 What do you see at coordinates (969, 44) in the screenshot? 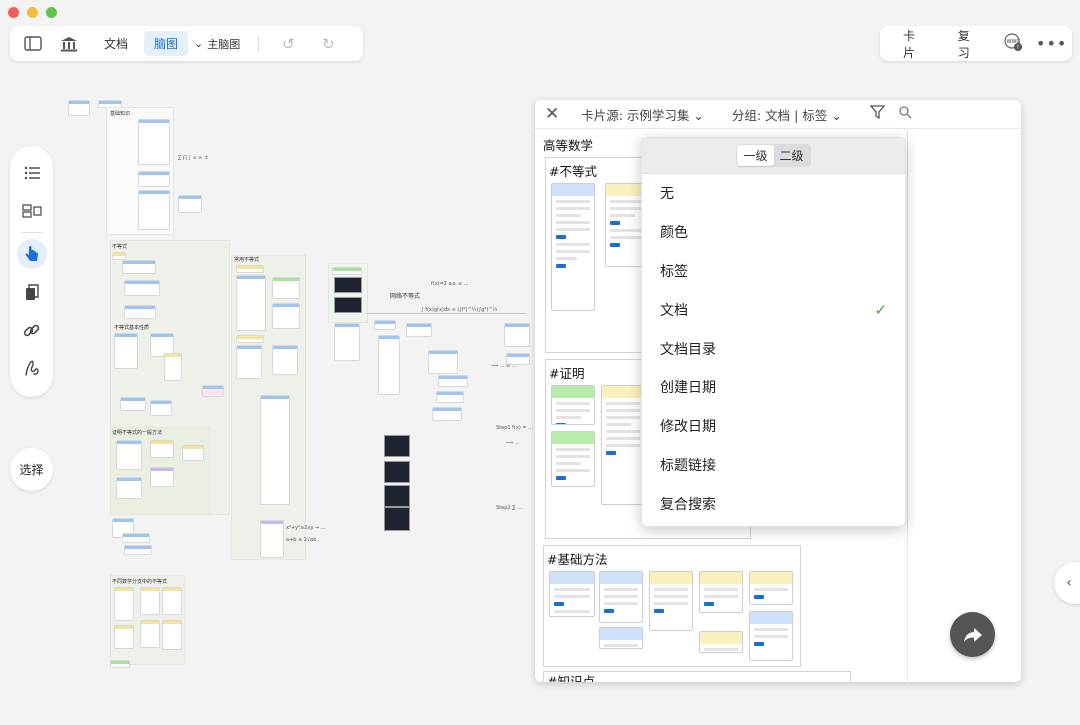
I see `review-button: 复习` at bounding box center [969, 44].